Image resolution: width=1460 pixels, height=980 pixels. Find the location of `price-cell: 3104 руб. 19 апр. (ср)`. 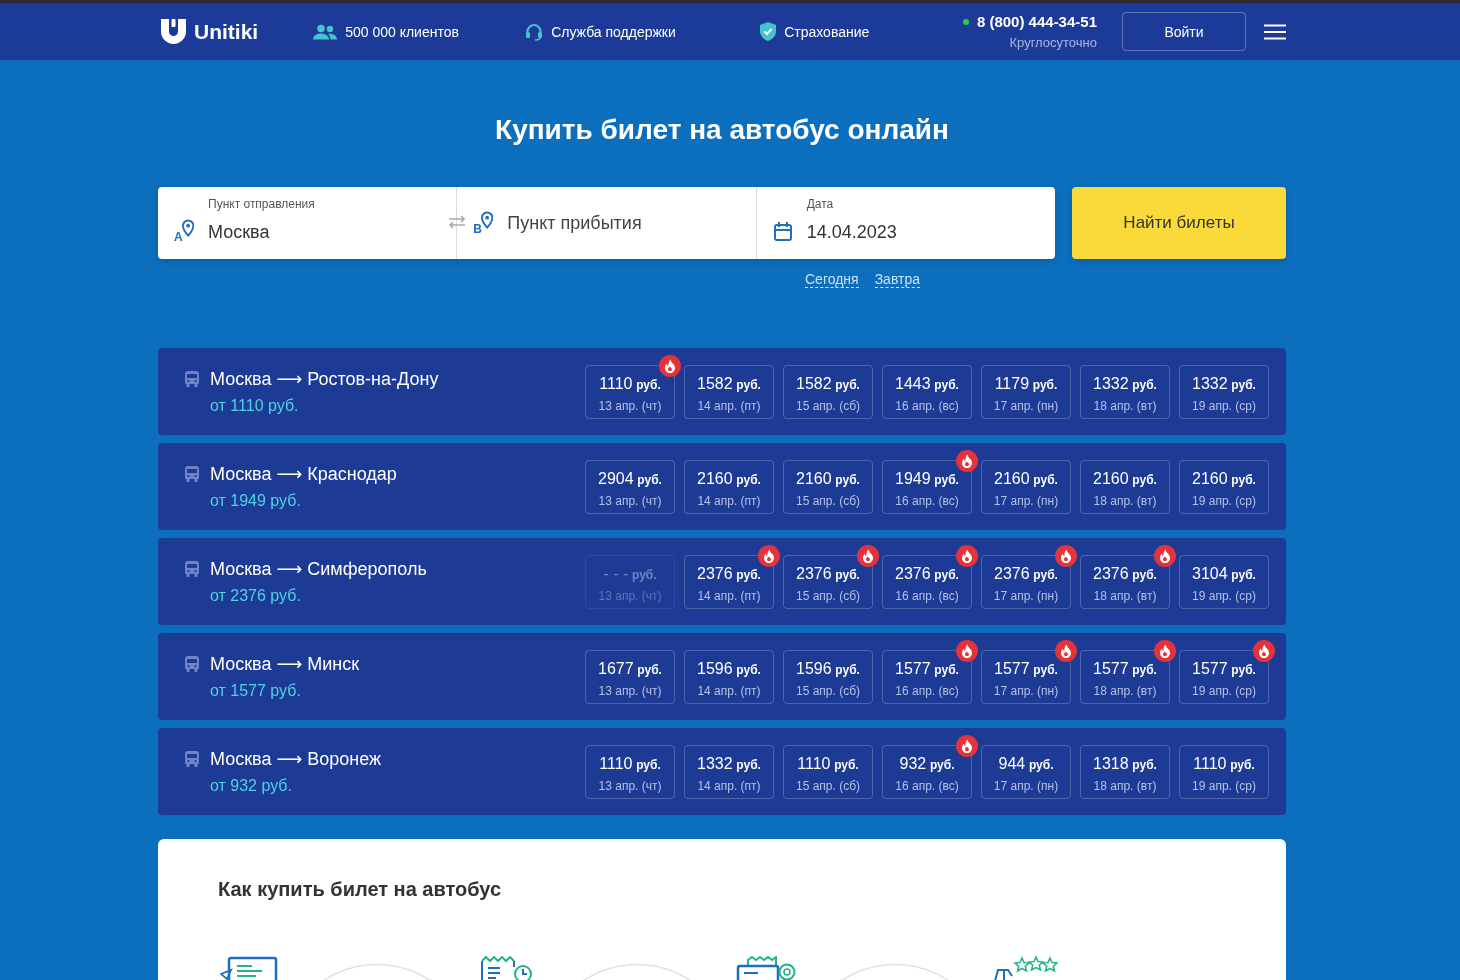

price-cell: 3104 руб. 19 апр. (ср) is located at coordinates (1224, 581).